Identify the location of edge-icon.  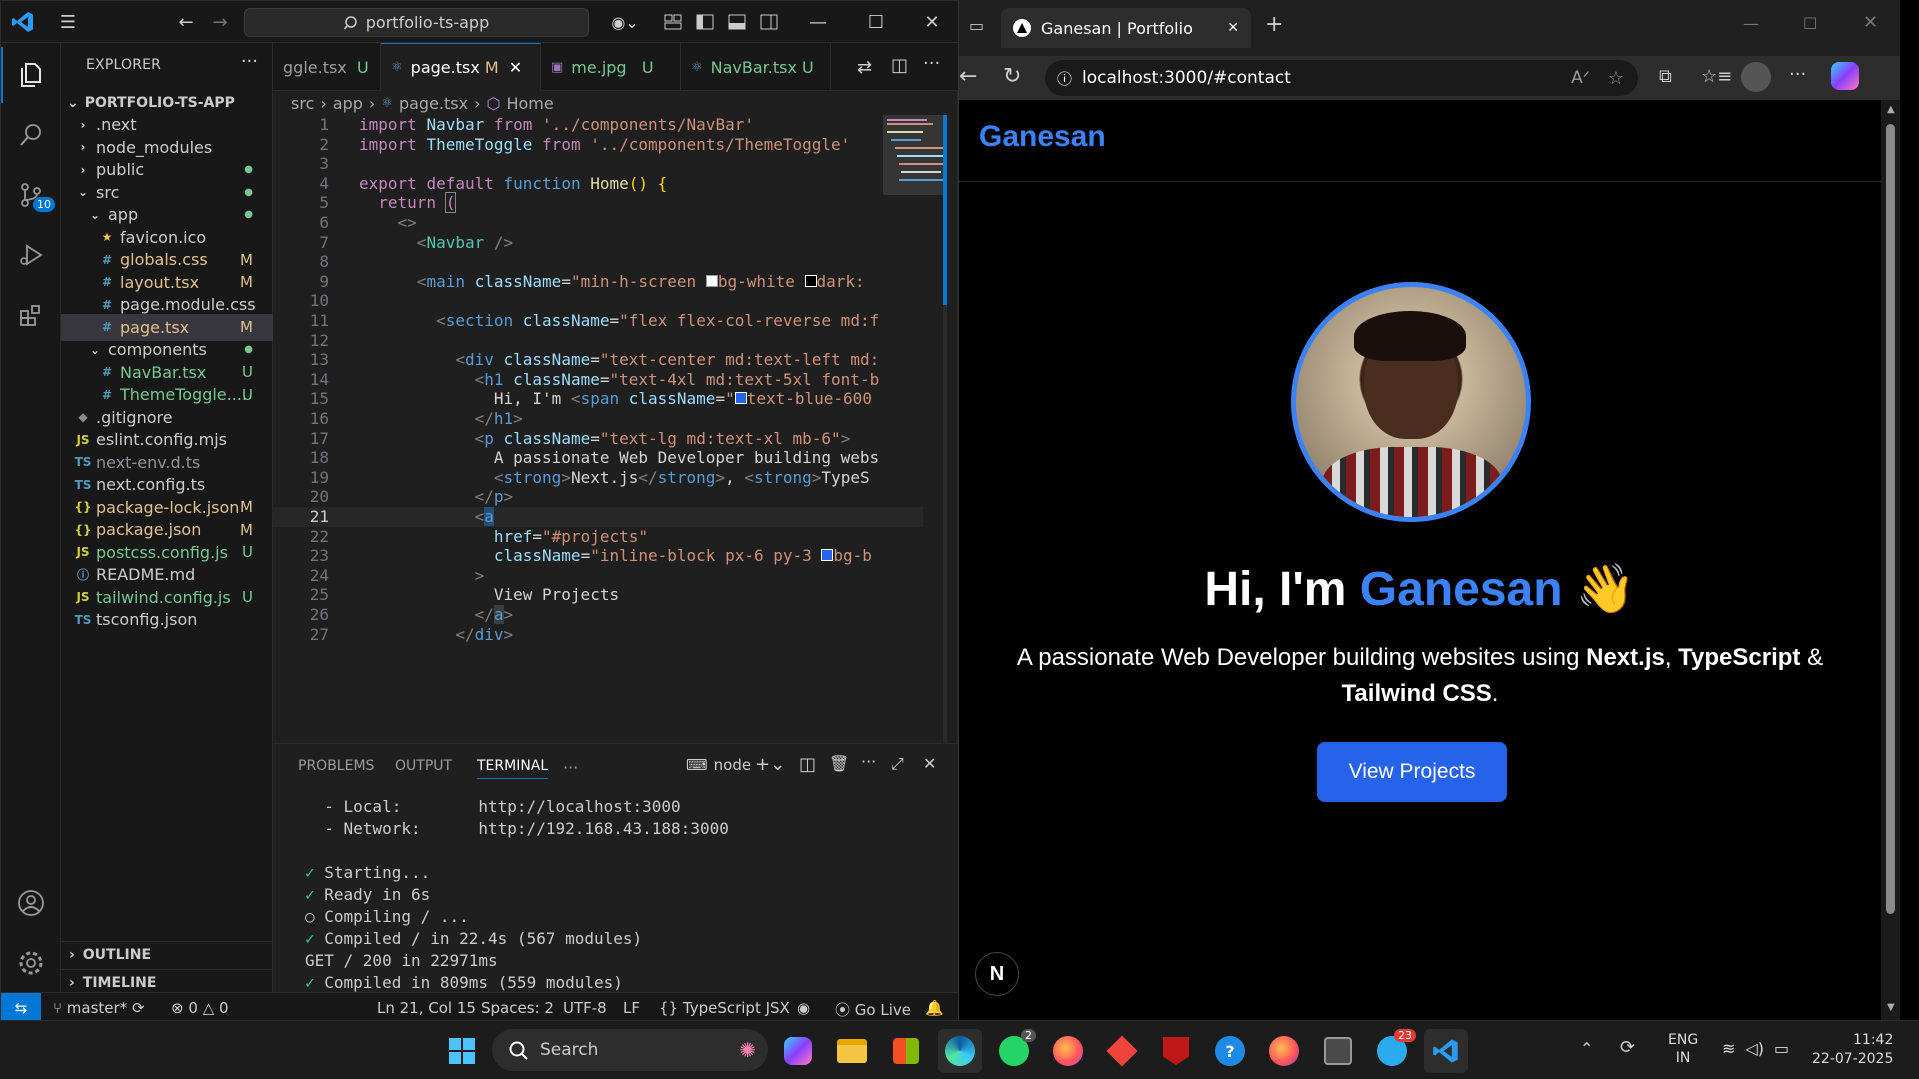
(960, 1051).